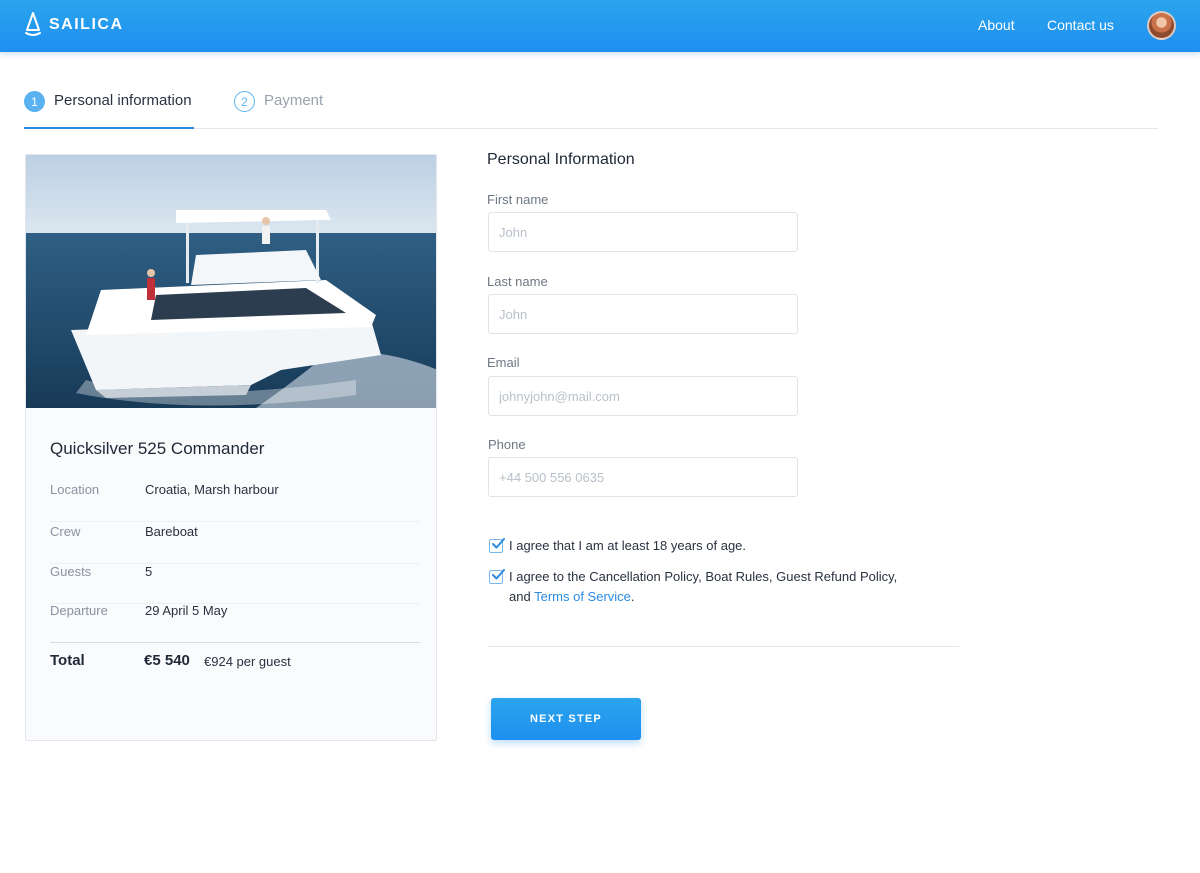 This screenshot has width=1200, height=873. I want to click on first-name-input, so click(643, 232).